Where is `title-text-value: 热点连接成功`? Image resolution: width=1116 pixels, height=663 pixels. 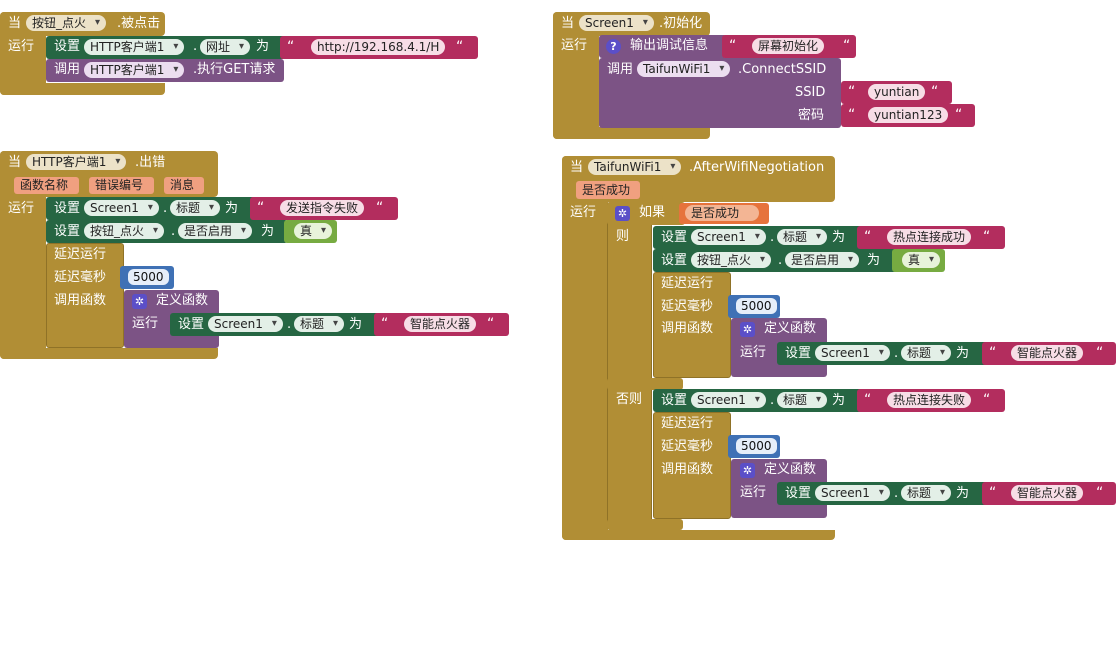
title-text-value: 热点连接成功 is located at coordinates (929, 237).